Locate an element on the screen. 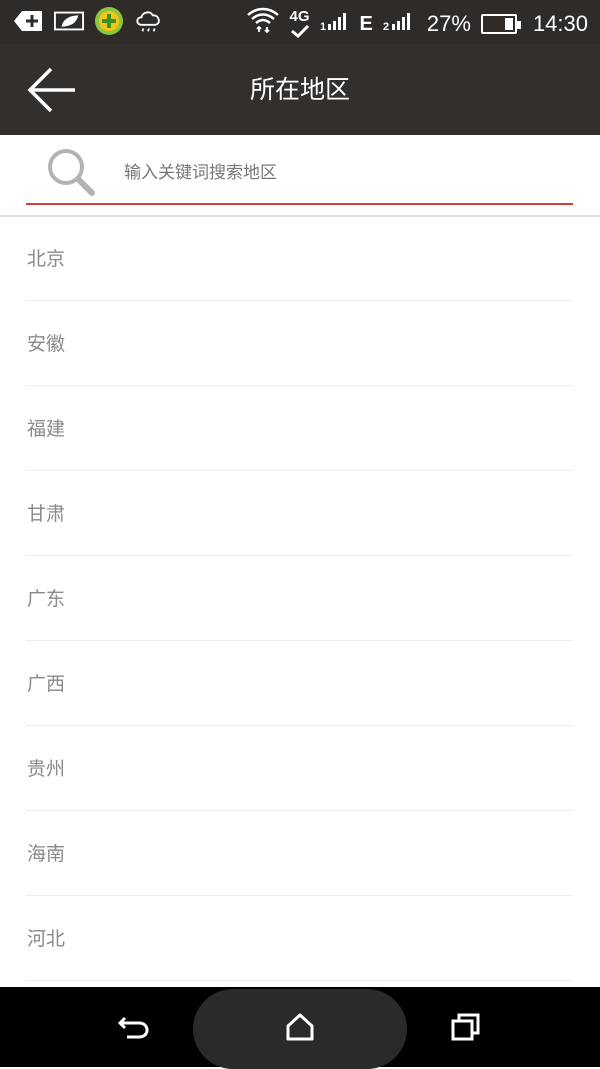 The image size is (600, 1069). region-label: 北京 is located at coordinates (46, 259).